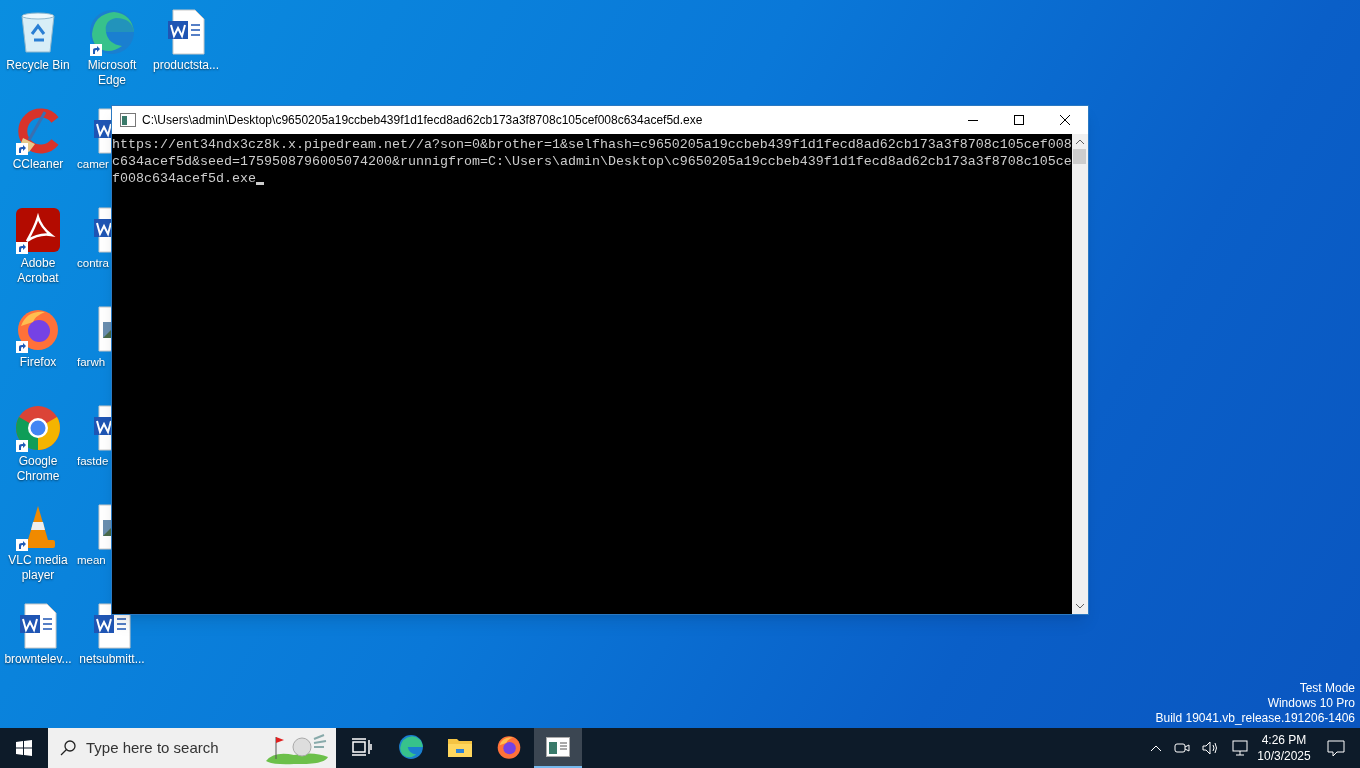 The height and width of the screenshot is (768, 1360). Describe the element at coordinates (973, 120) in the screenshot. I see `minimize-icon` at that location.